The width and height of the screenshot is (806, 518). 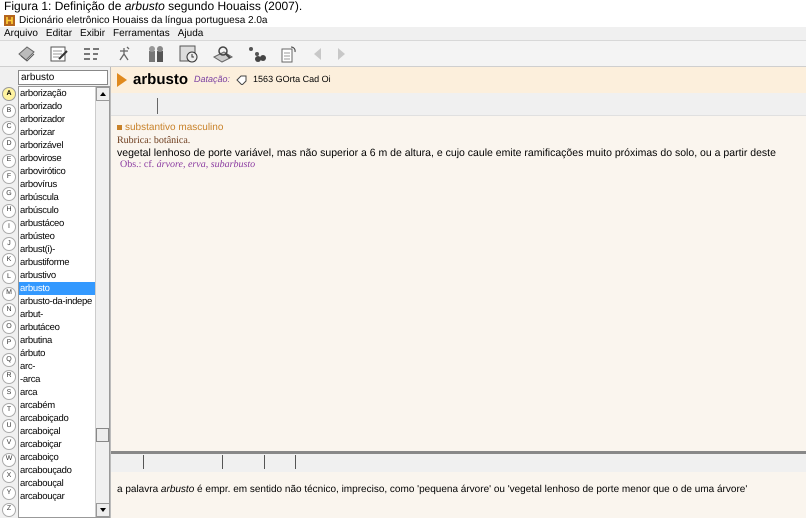 What do you see at coordinates (57, 457) in the screenshot?
I see `word-item: arcaboiço` at bounding box center [57, 457].